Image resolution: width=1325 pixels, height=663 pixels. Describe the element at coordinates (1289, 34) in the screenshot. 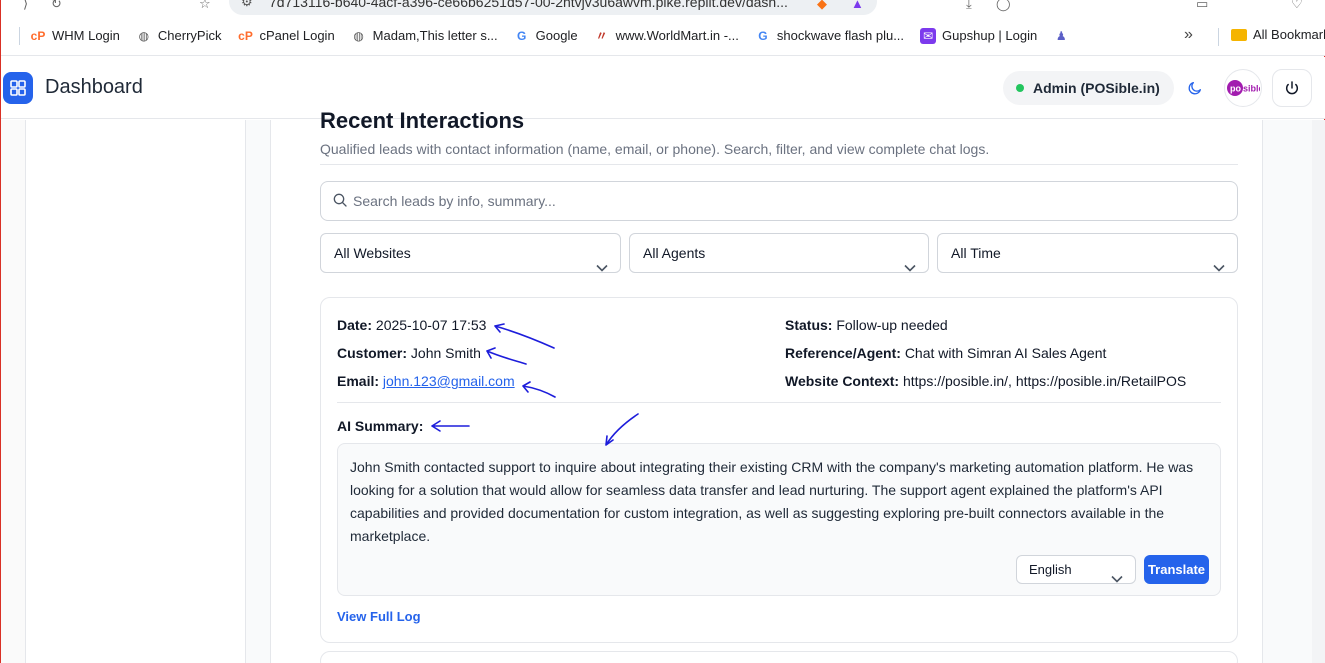

I see `all-bookmarks-label: All Bookmarks` at that location.